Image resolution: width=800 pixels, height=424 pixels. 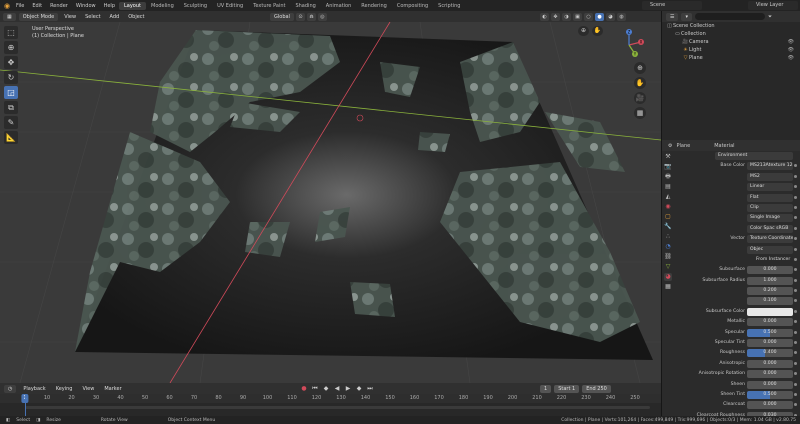 I want to click on menu-marker: Marker, so click(x=112, y=389).